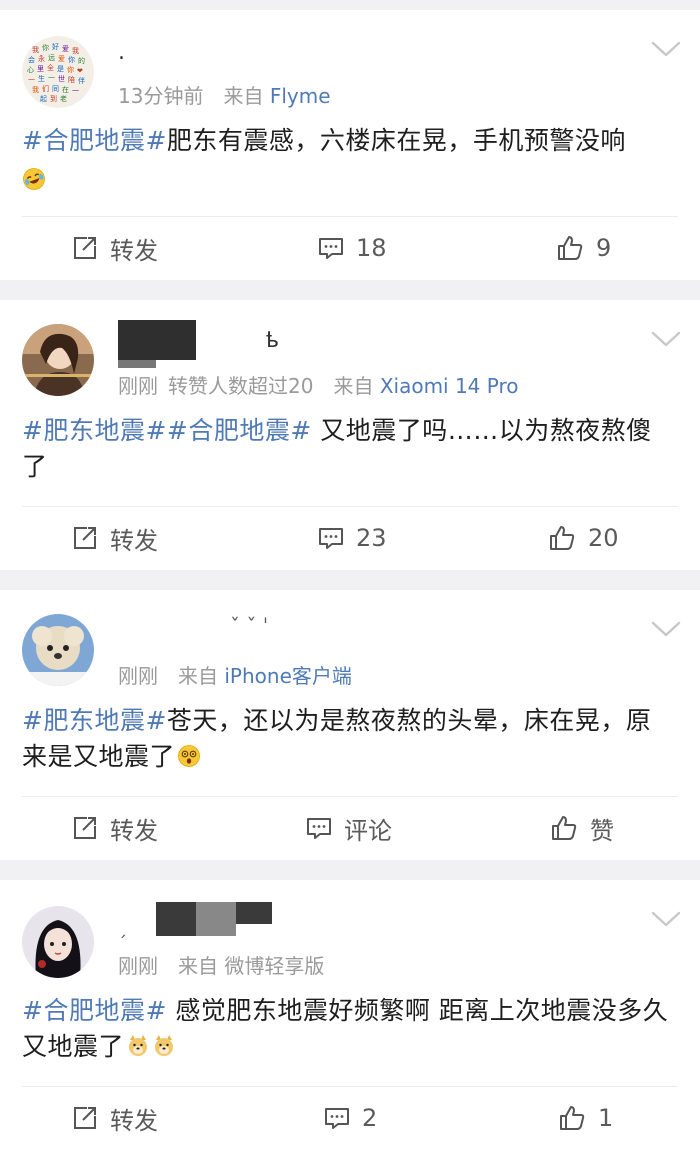 This screenshot has width=700, height=1156. I want to click on username-text: ., so click(121, 52).